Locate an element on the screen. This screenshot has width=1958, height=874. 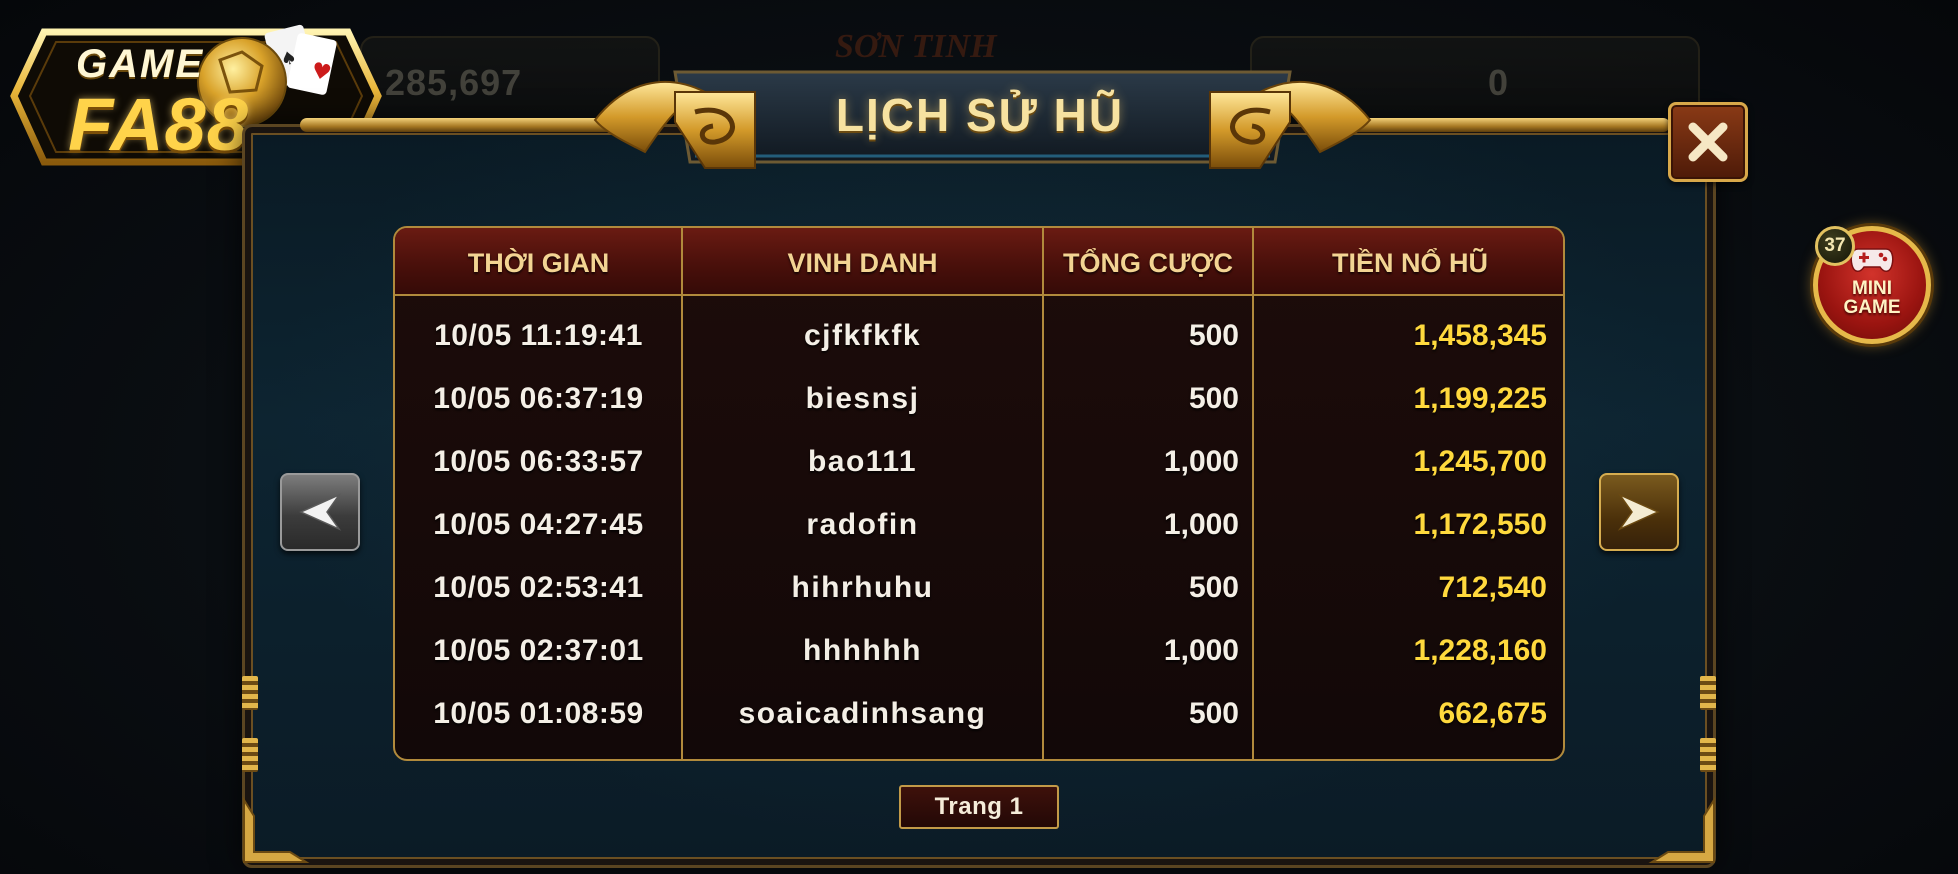
close-button is located at coordinates (1708, 142).